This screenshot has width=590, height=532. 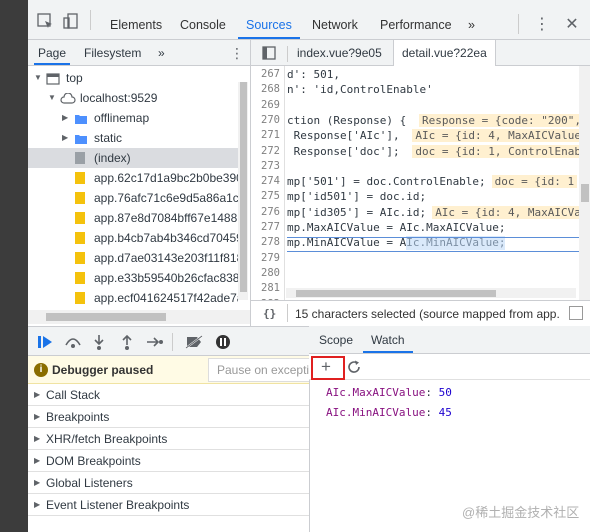 What do you see at coordinates (133, 158) in the screenshot?
I see `tree-item: (index)` at bounding box center [133, 158].